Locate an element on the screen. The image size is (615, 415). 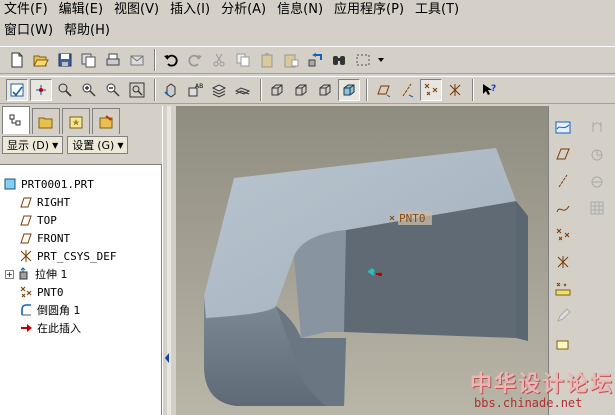
tree-item-label: RIGHT is located at coordinates (54, 202).